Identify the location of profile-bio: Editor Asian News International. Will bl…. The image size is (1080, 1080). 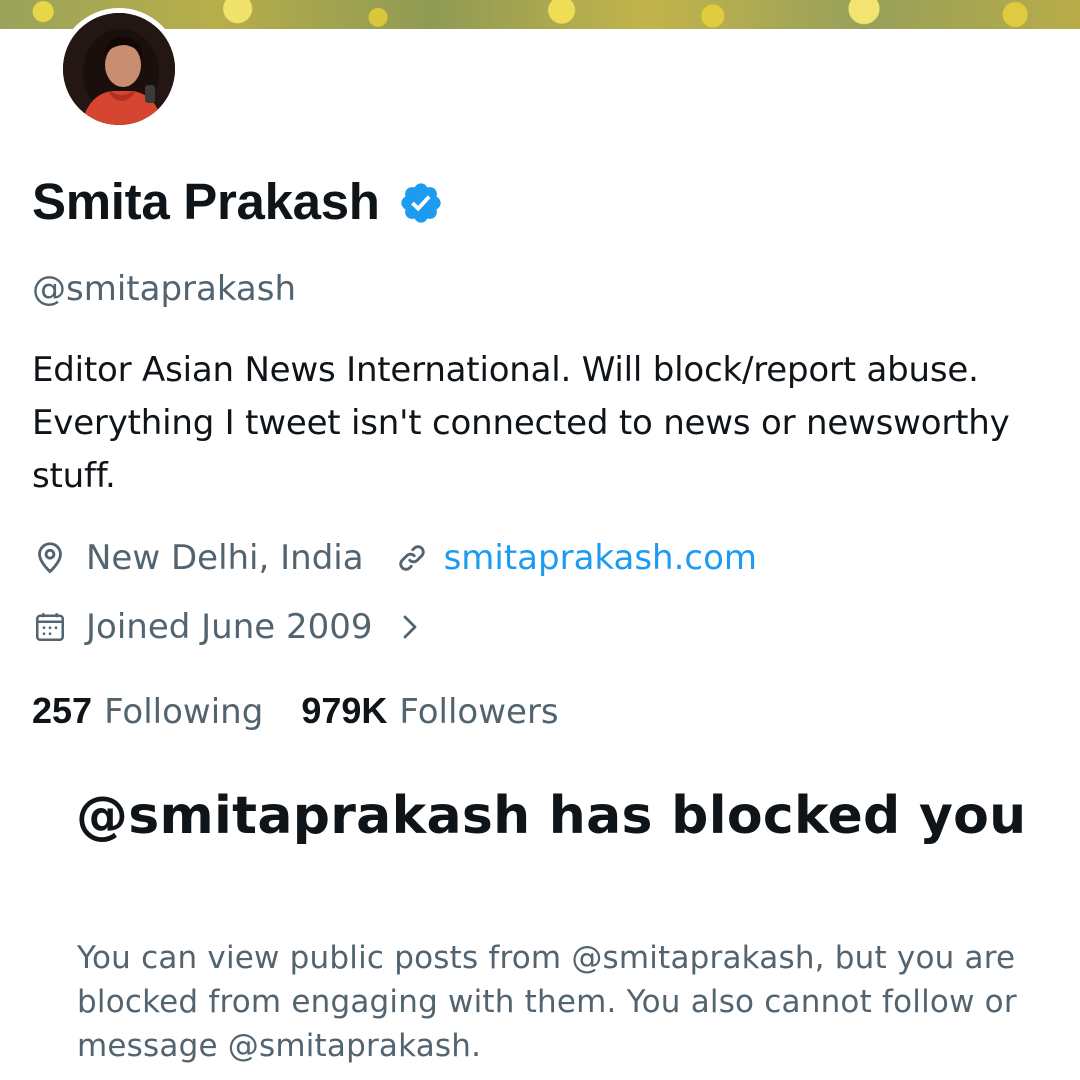
(521, 423).